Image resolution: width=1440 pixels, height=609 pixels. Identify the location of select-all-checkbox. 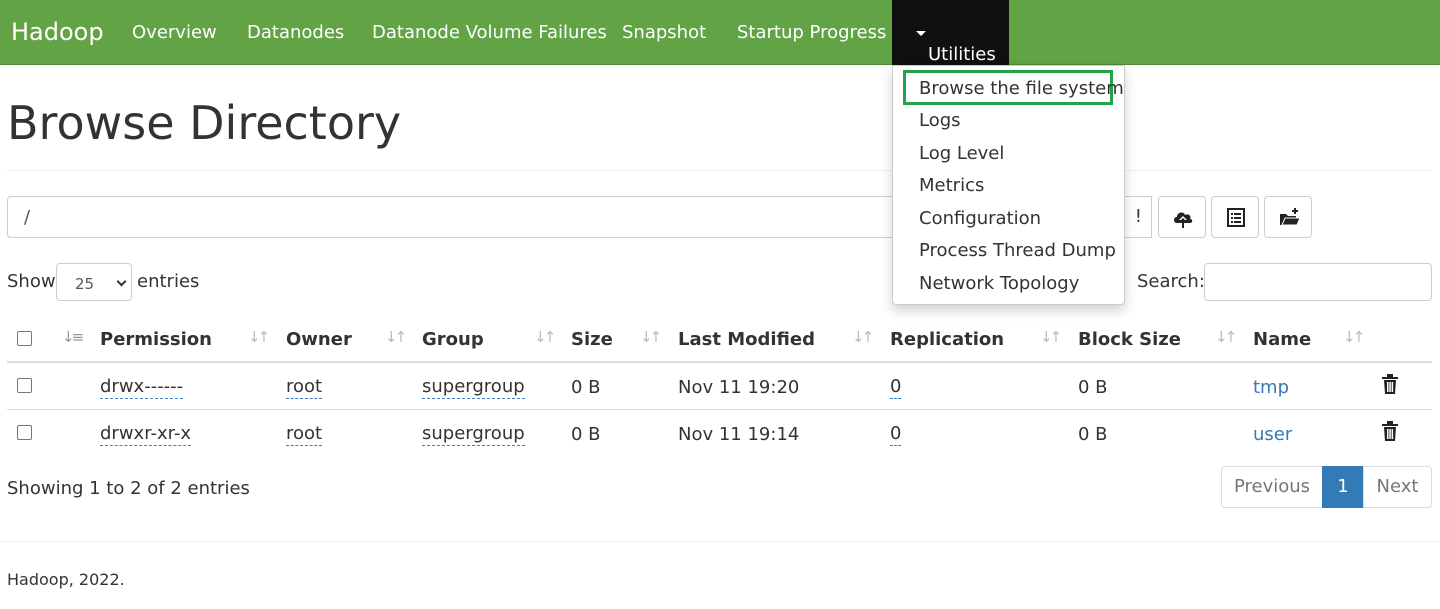
(24, 338).